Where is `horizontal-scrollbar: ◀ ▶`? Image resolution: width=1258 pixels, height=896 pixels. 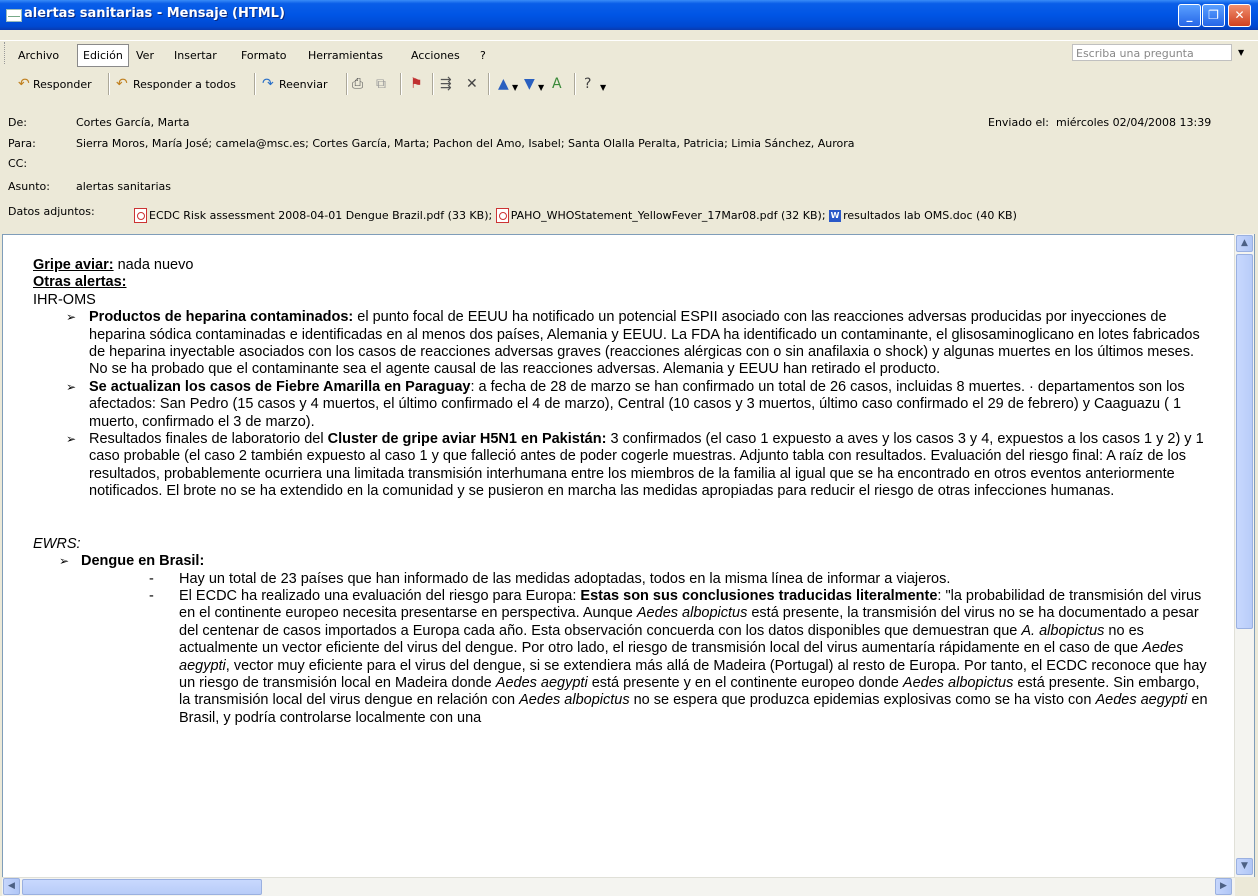
horizontal-scrollbar: ◀ ▶ is located at coordinates (618, 886).